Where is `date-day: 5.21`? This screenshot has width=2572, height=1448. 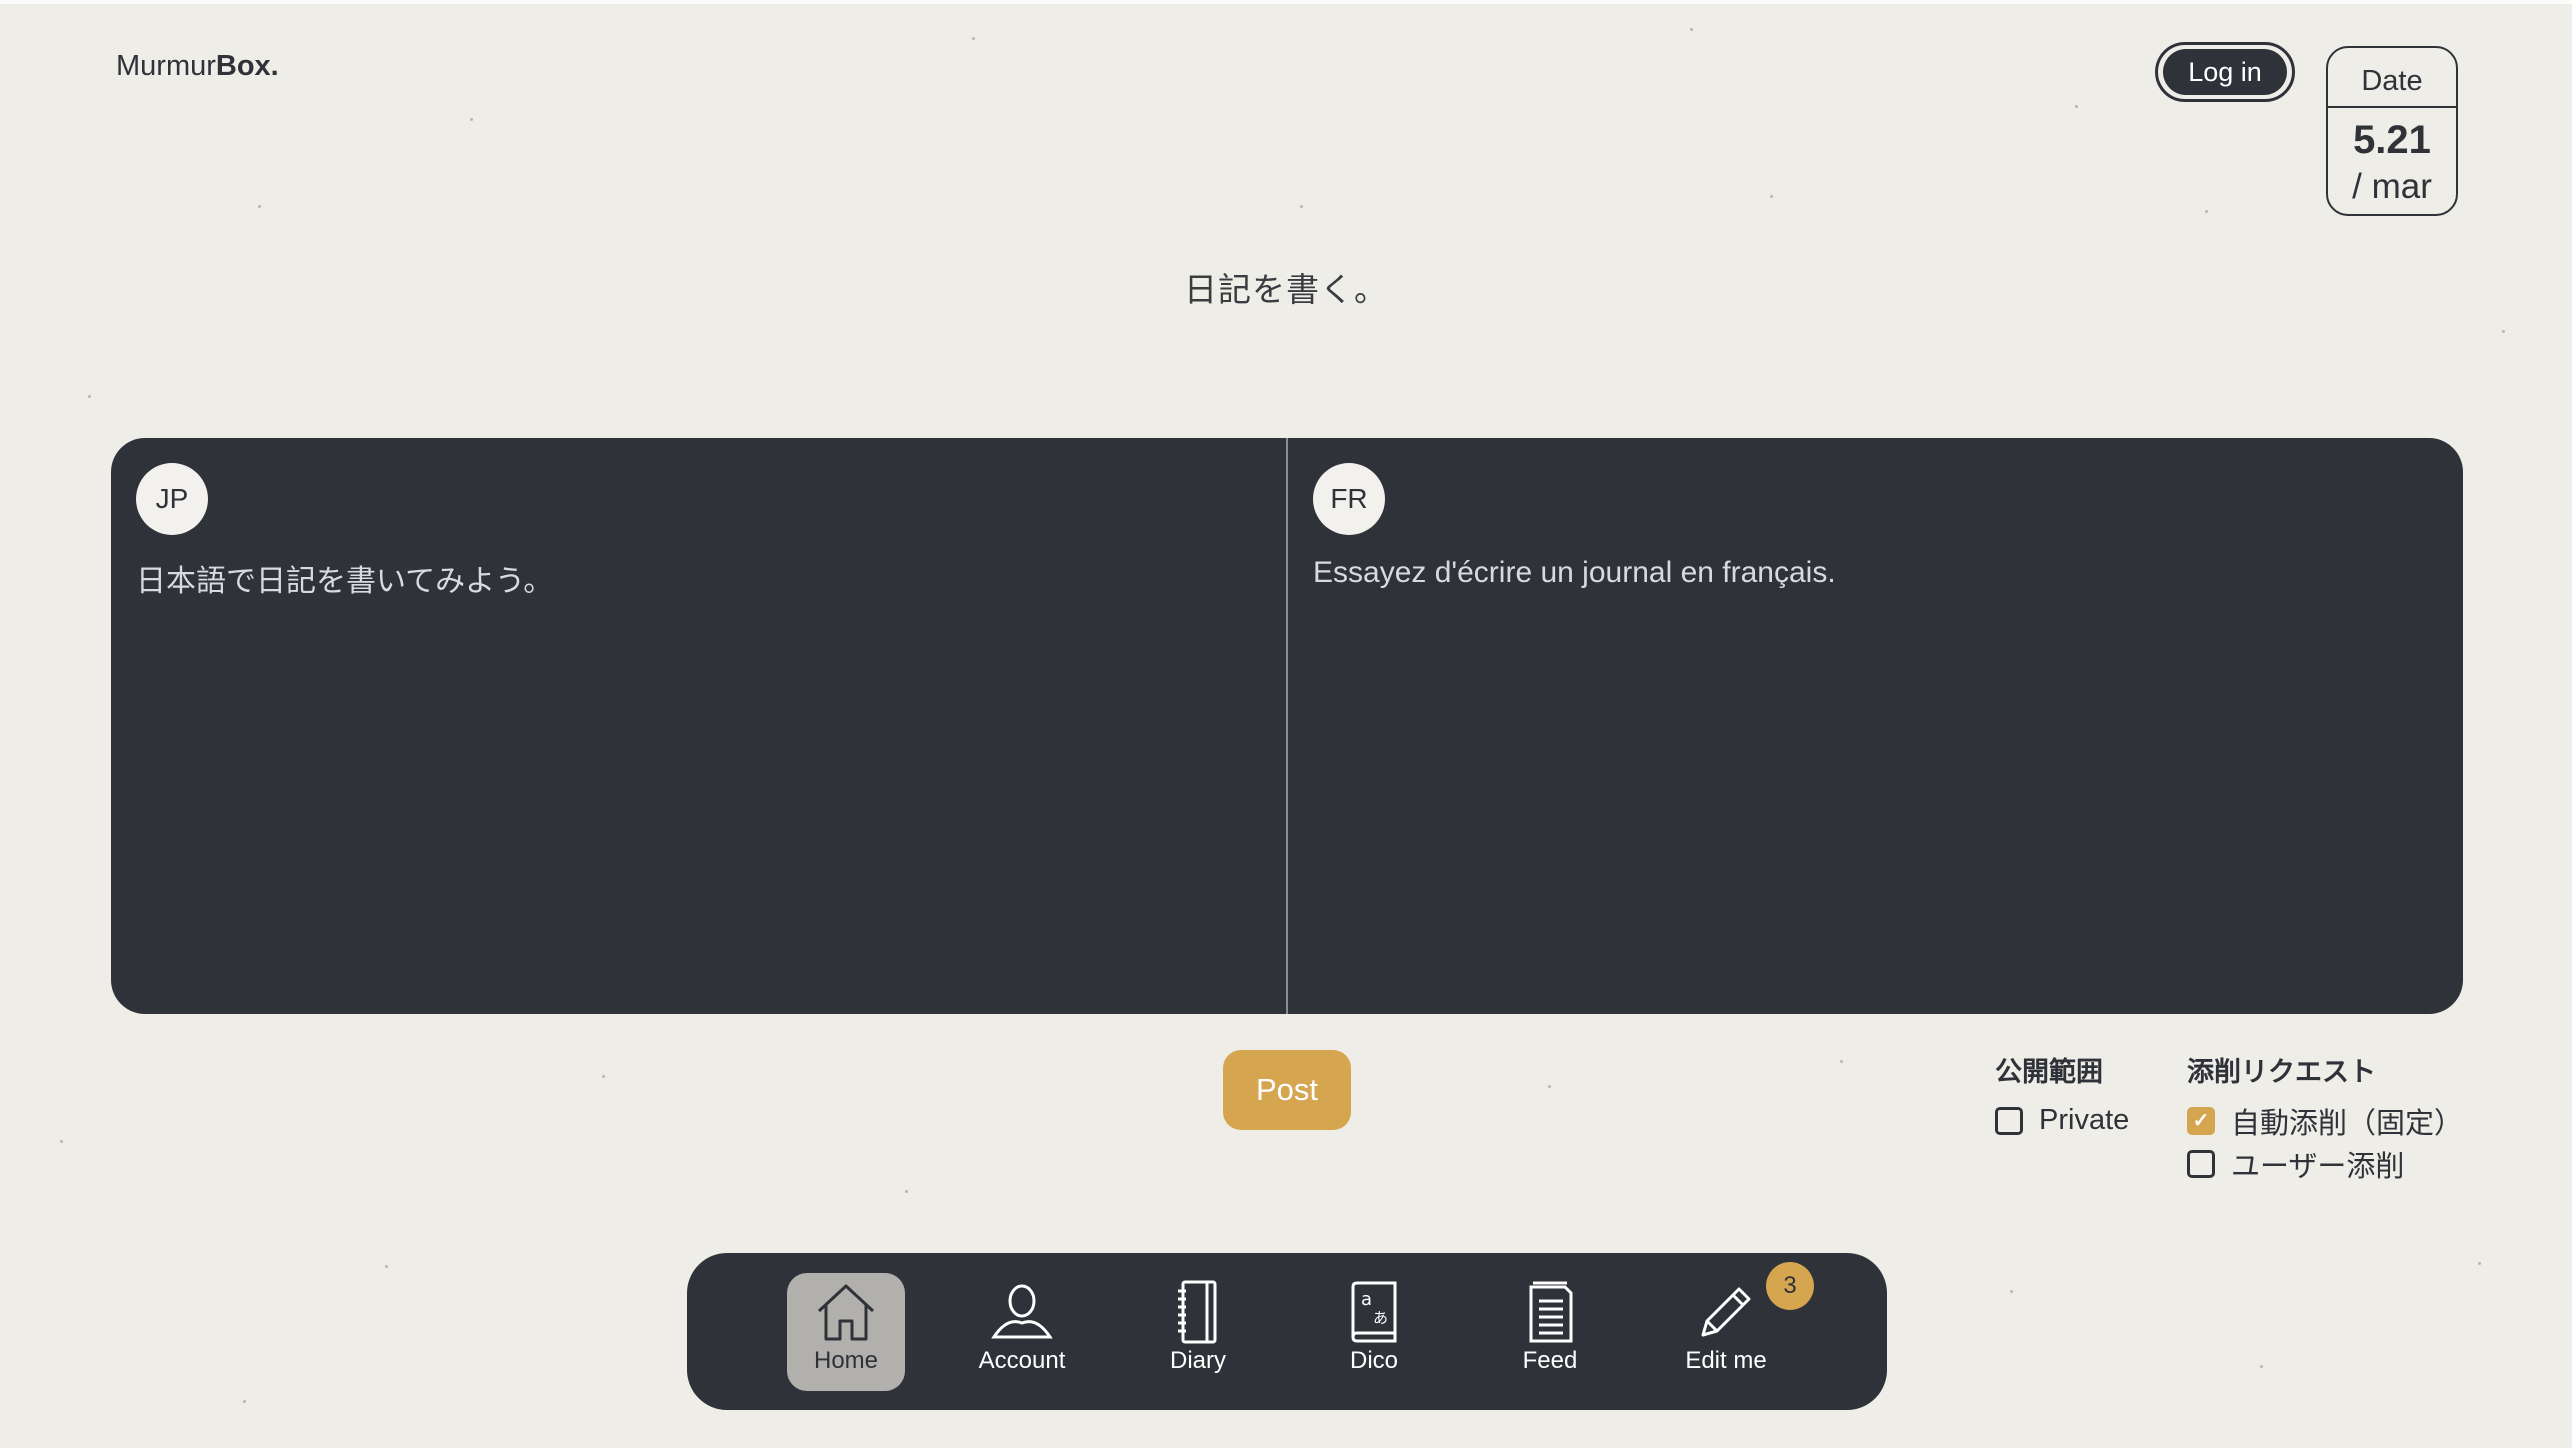
date-day: 5.21 is located at coordinates (2392, 140).